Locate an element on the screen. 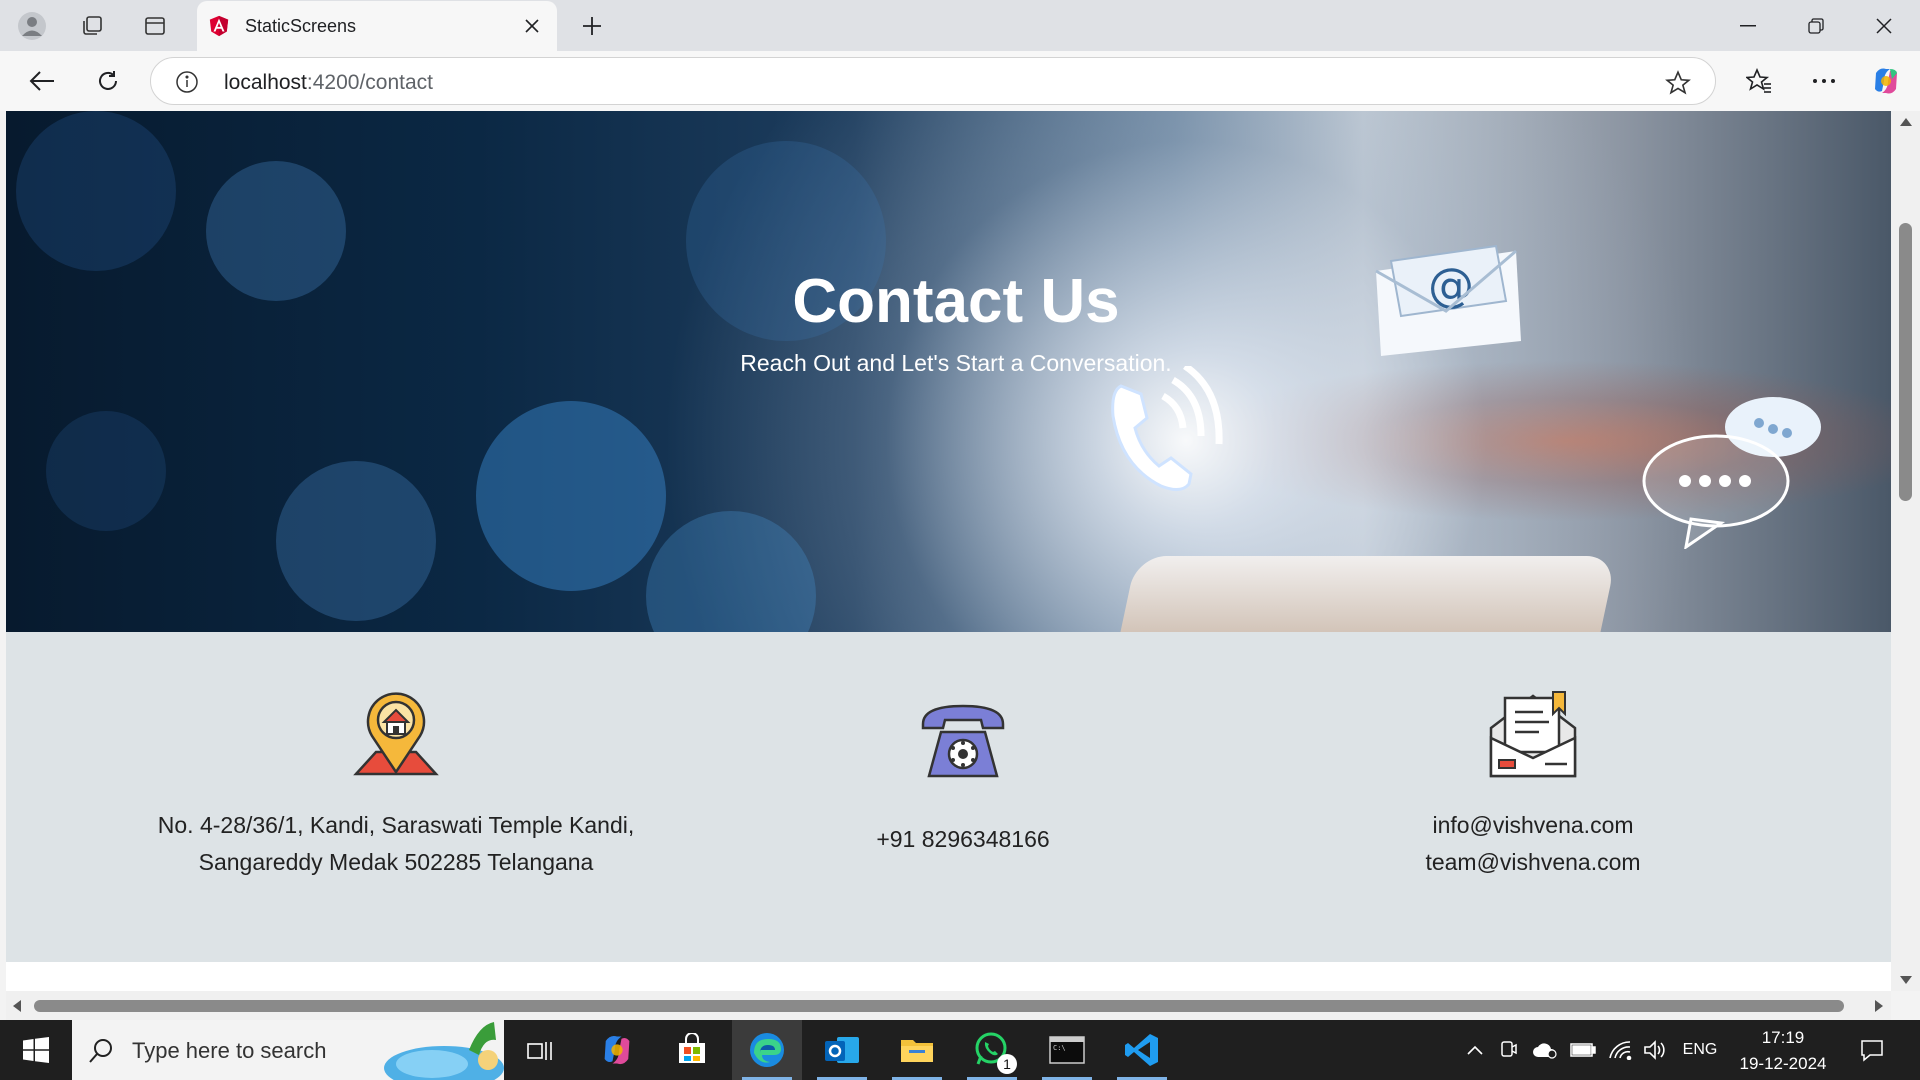  chat-bubbles-icon is located at coordinates (1731, 473).